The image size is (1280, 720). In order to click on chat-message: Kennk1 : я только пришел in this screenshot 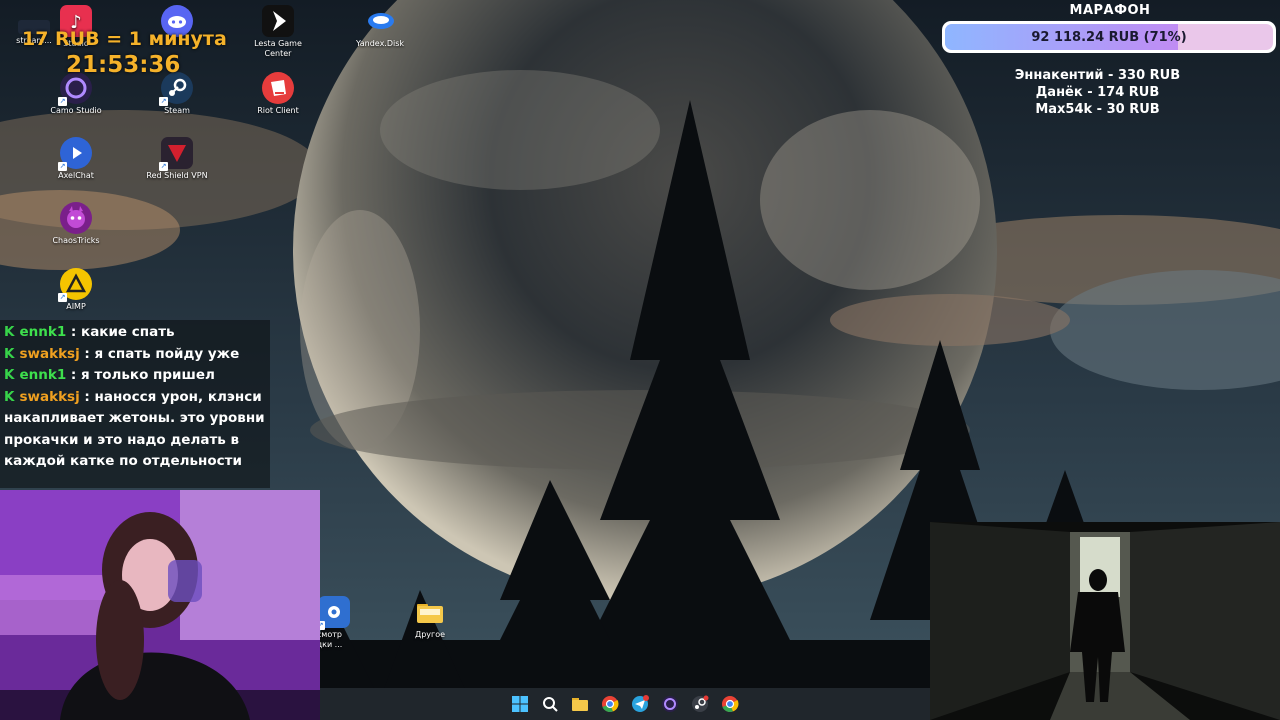, I will do `click(135, 376)`.